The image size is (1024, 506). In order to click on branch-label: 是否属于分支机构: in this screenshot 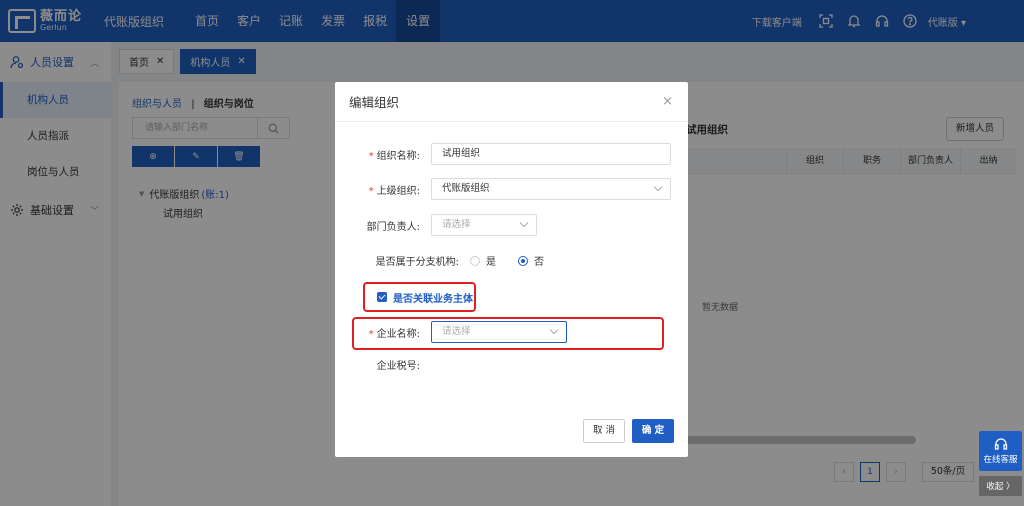, I will do `click(417, 262)`.